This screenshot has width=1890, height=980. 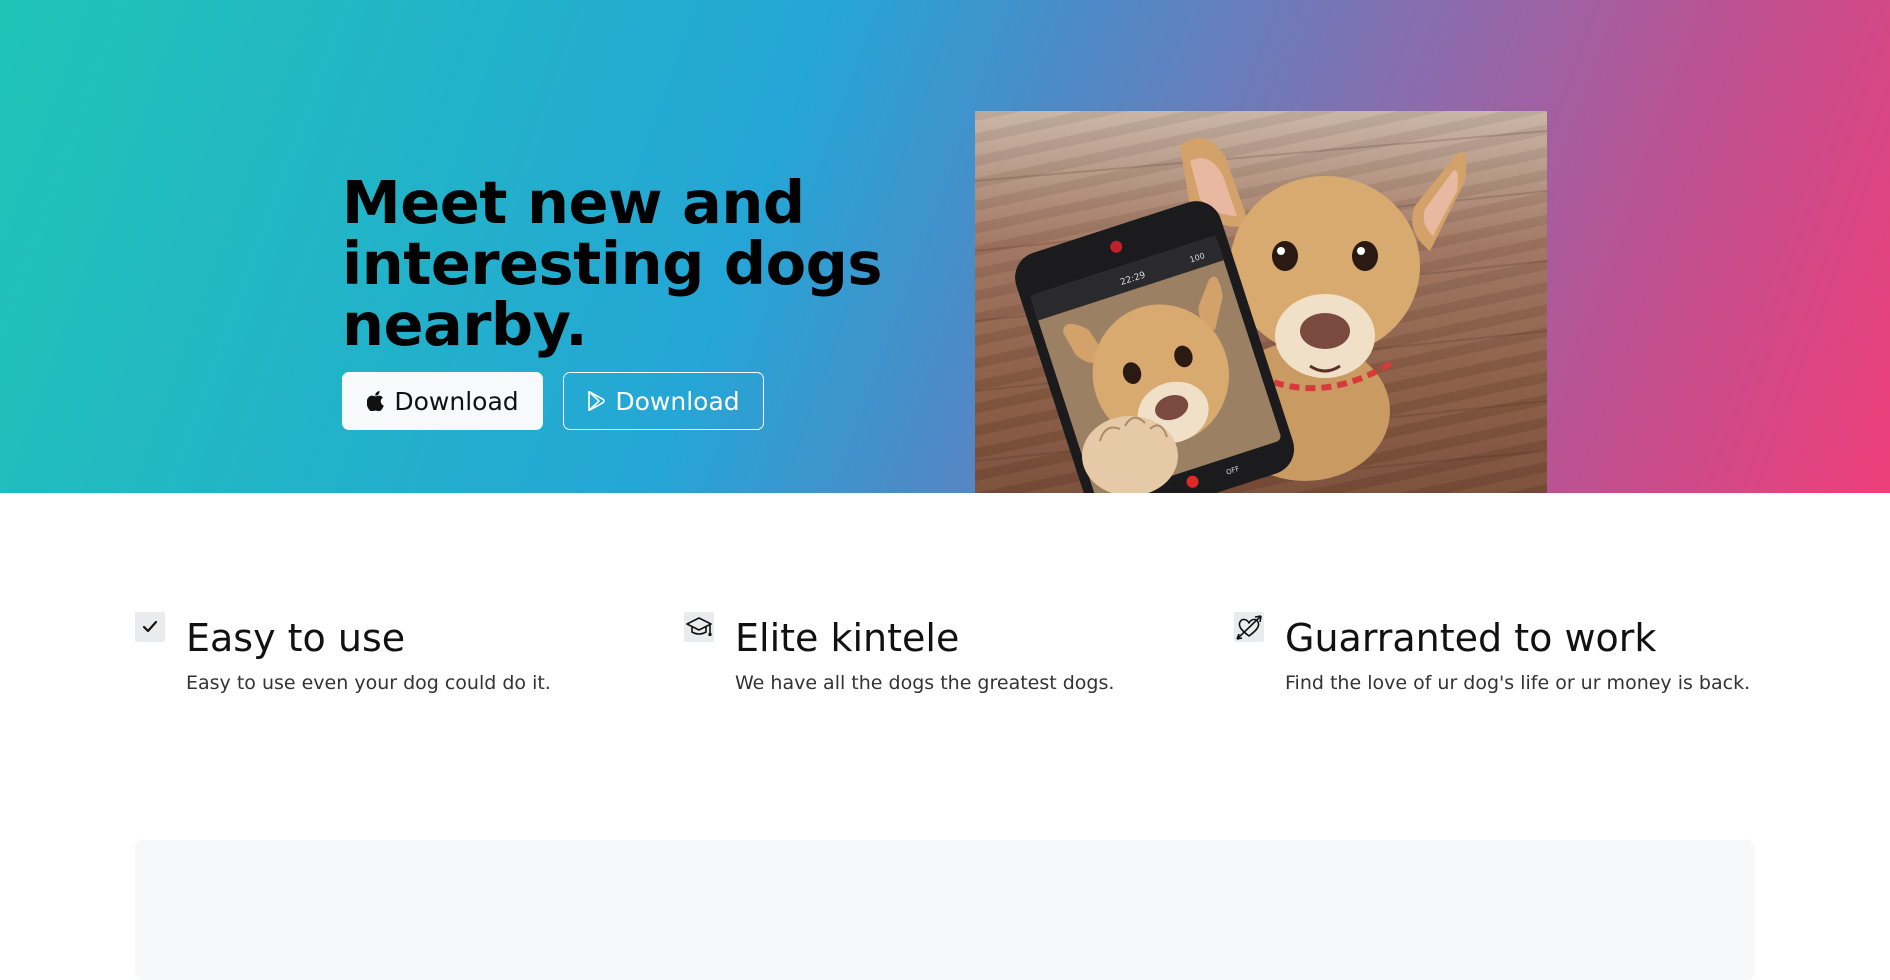 I want to click on app-store-download-button: Download, so click(x=442, y=401).